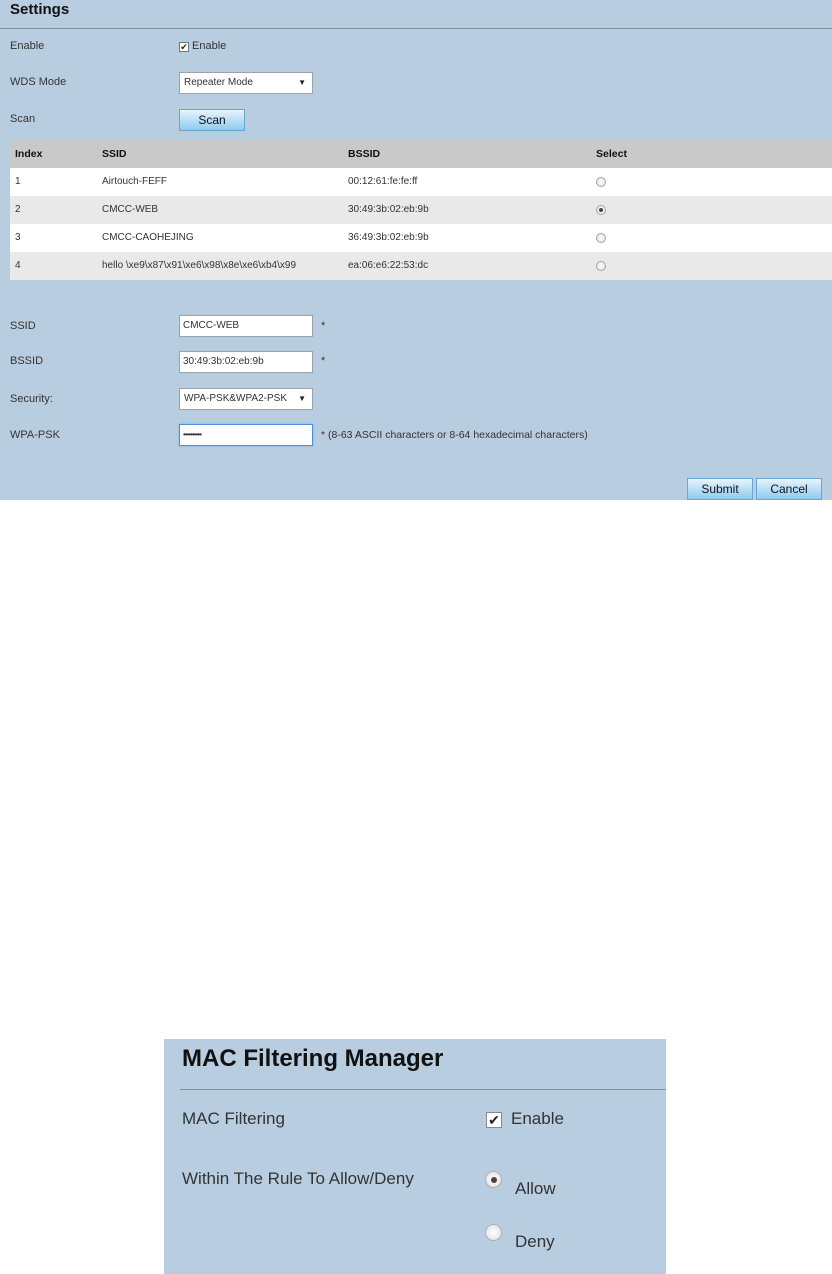 The height and width of the screenshot is (1274, 832). Describe the element at coordinates (135, 181) in the screenshot. I see `row-ssid: Airtouch-FEFF` at that location.